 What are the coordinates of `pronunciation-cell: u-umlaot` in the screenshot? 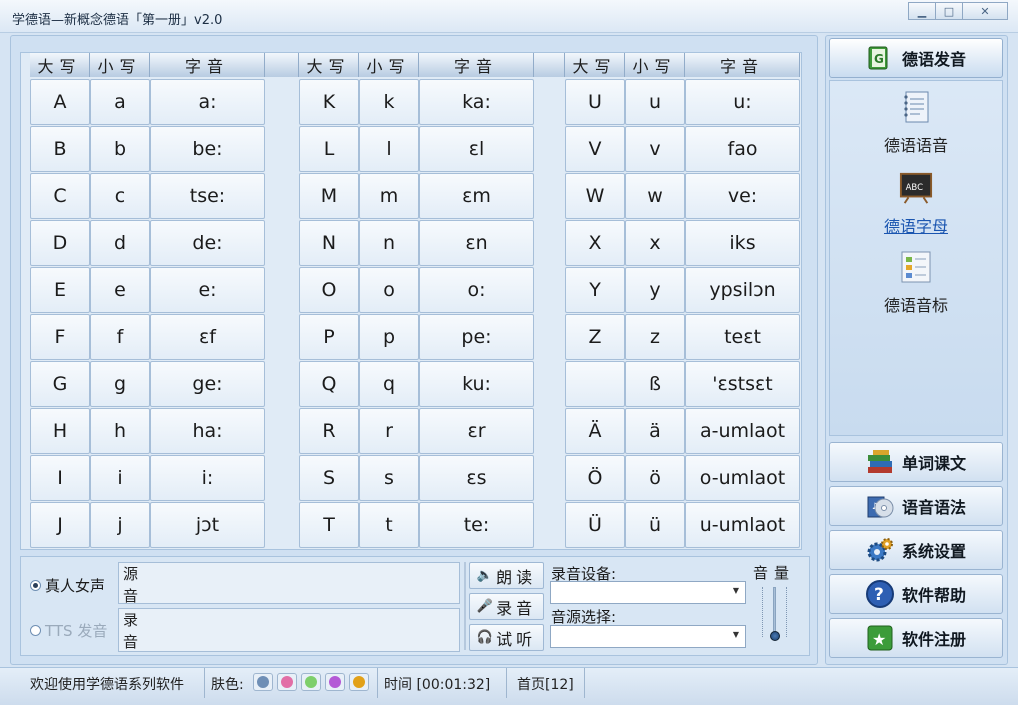 It's located at (742, 525).